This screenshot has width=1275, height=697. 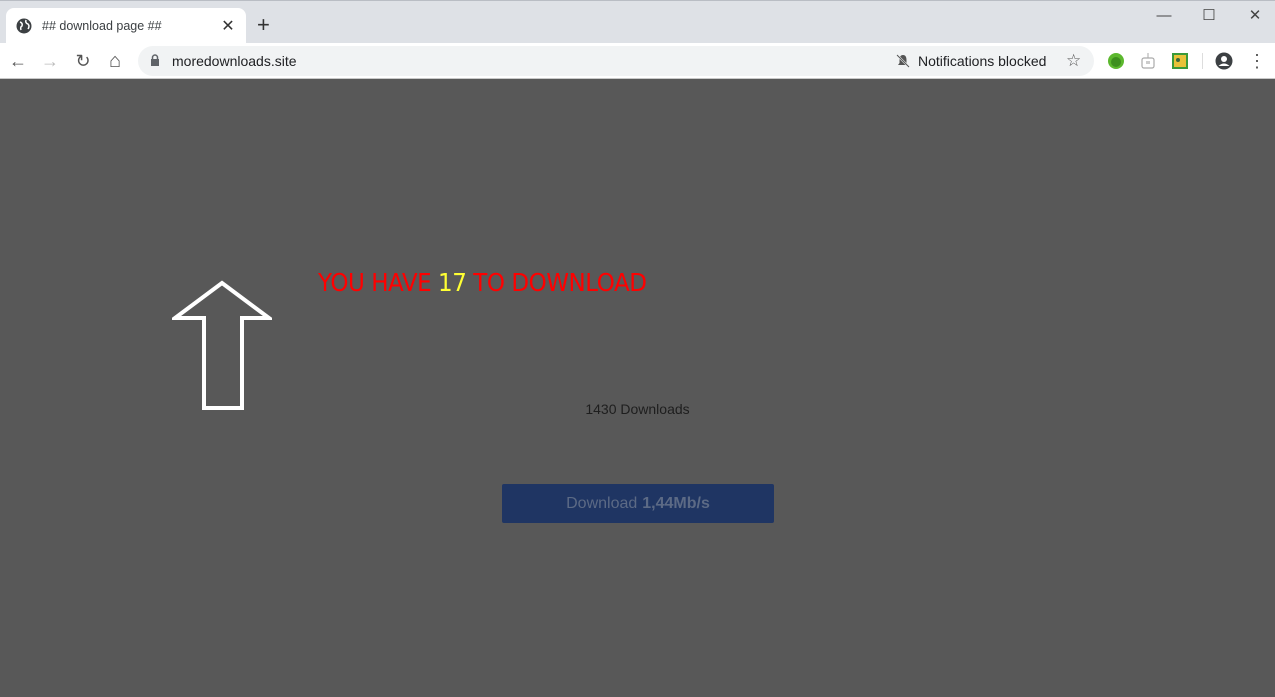 What do you see at coordinates (18, 61) in the screenshot?
I see `back-button: ←` at bounding box center [18, 61].